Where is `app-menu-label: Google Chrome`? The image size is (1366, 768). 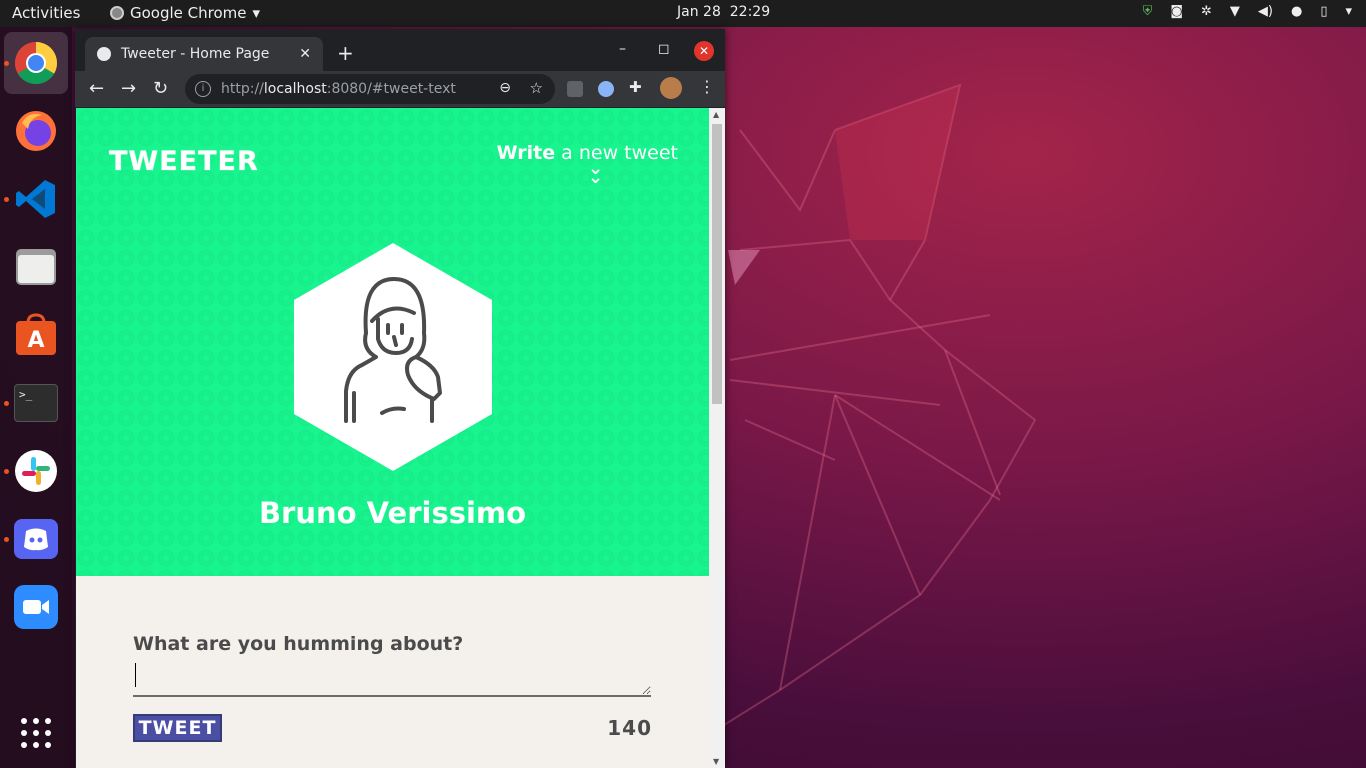 app-menu-label: Google Chrome is located at coordinates (188, 13).